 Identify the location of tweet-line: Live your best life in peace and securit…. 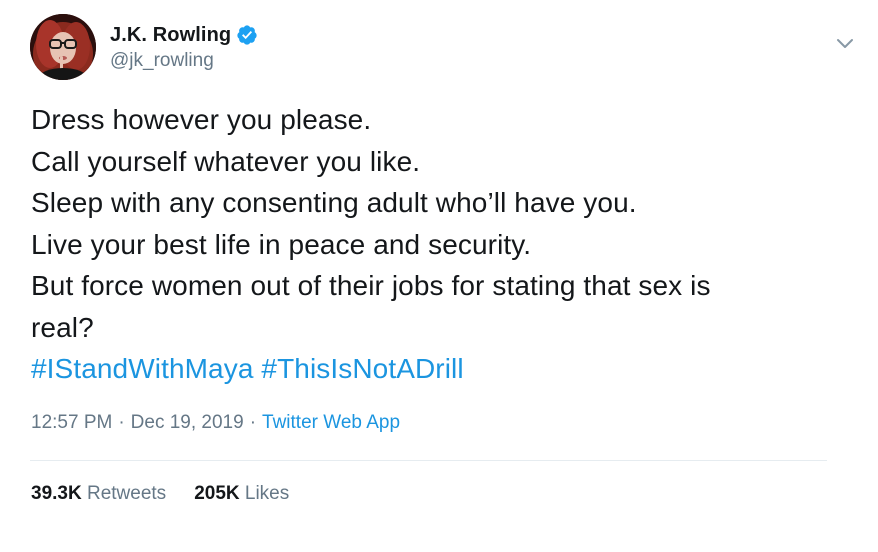
(281, 244).